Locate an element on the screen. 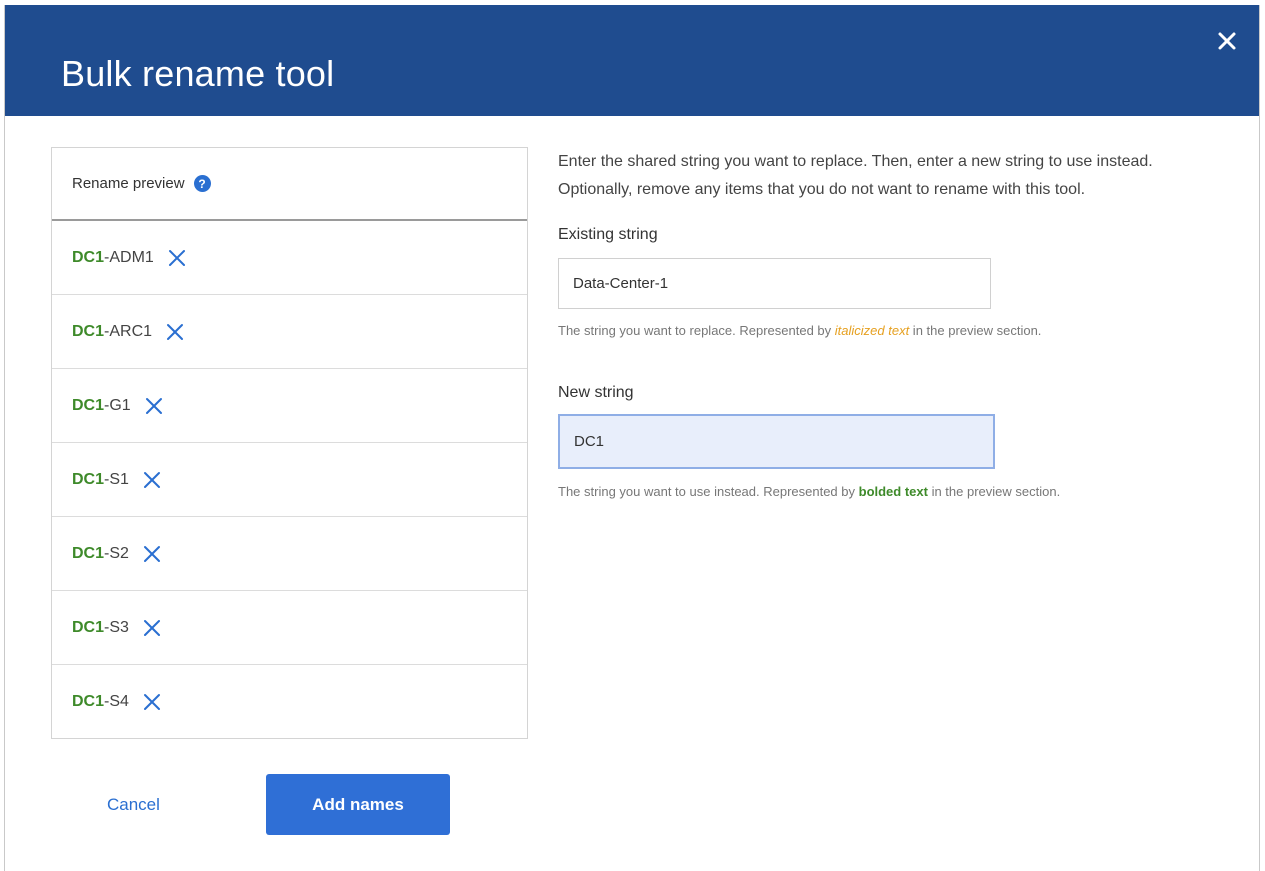 This screenshot has height=871, width=1265. add-names-button: Add names is located at coordinates (358, 804).